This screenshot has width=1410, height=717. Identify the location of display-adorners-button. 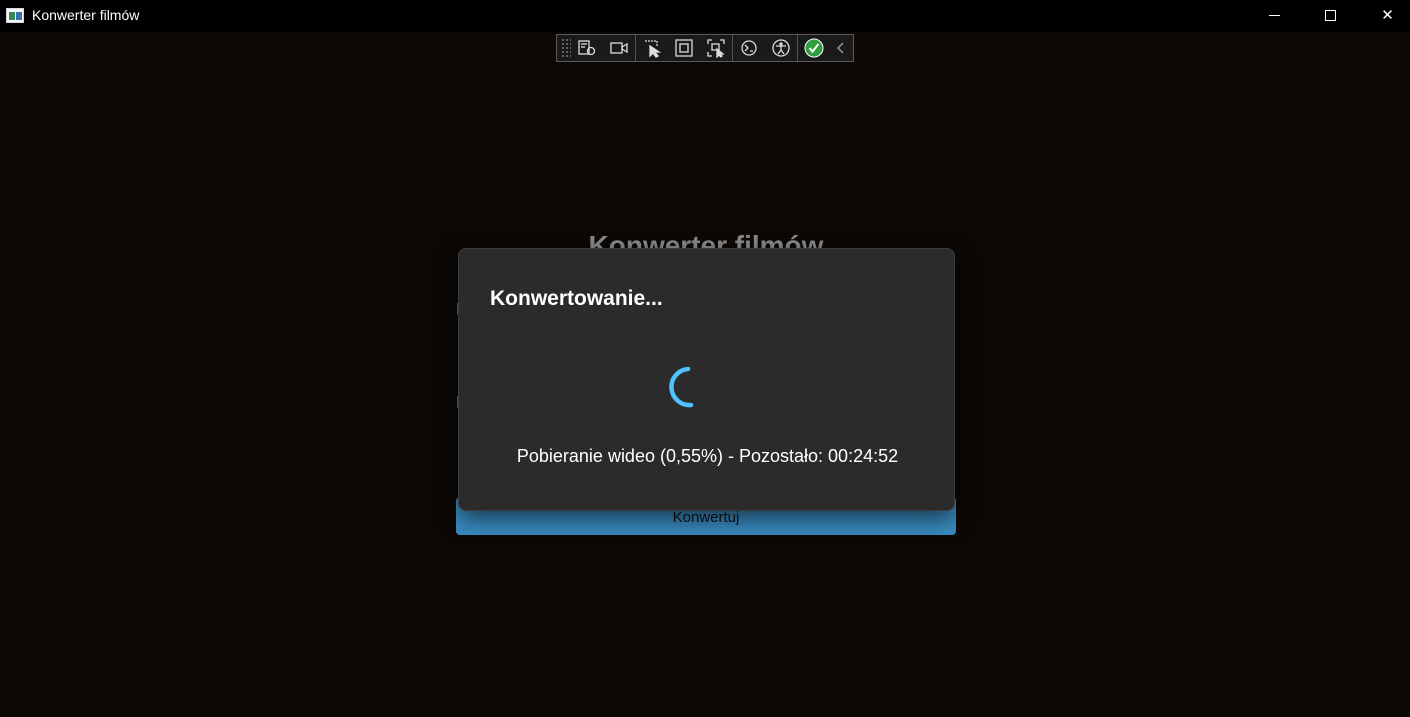
(684, 48).